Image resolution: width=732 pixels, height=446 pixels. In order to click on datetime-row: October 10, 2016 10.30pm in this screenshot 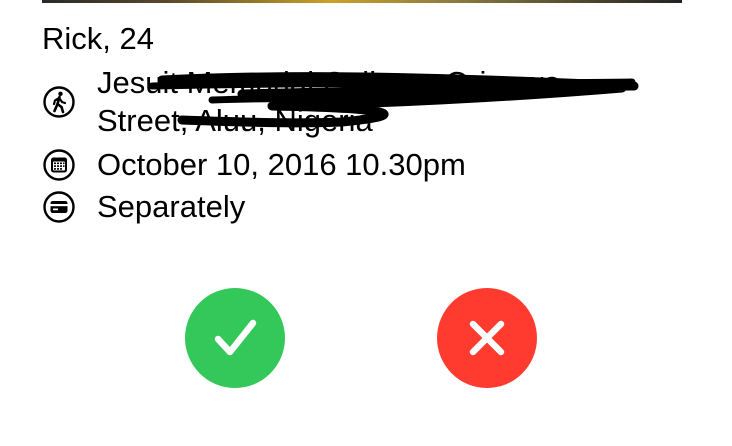, I will do `click(254, 165)`.